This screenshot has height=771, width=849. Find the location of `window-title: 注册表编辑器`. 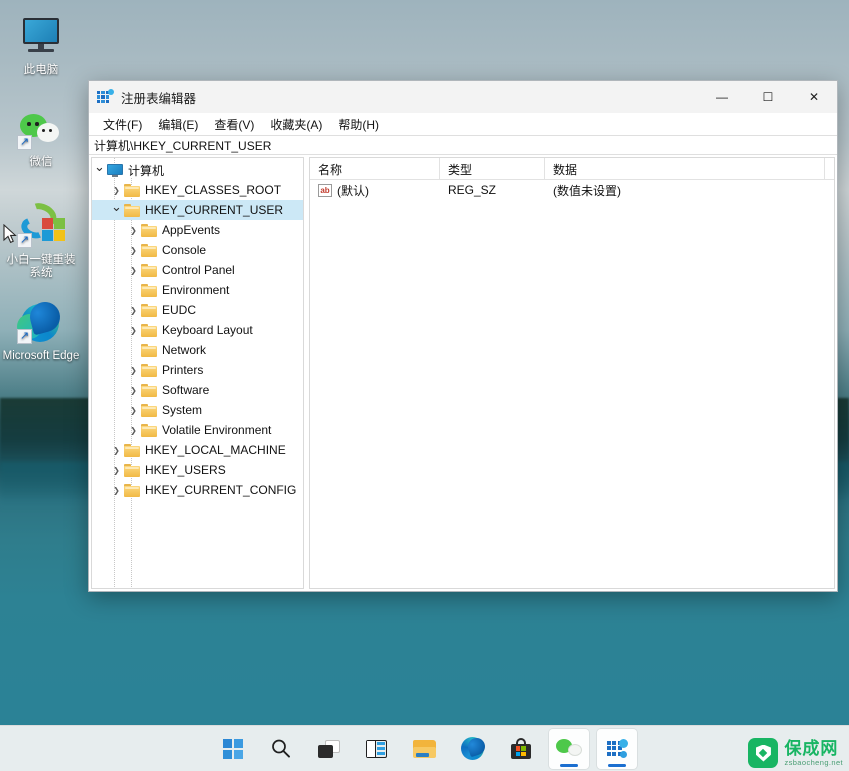

window-title: 注册表编辑器 is located at coordinates (159, 98).